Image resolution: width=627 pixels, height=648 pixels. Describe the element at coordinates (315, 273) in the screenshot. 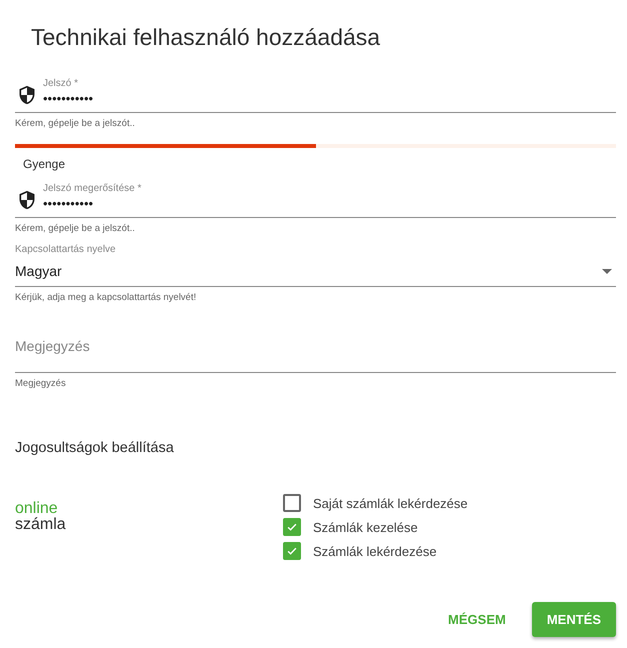

I see `language-select: Magyar` at that location.